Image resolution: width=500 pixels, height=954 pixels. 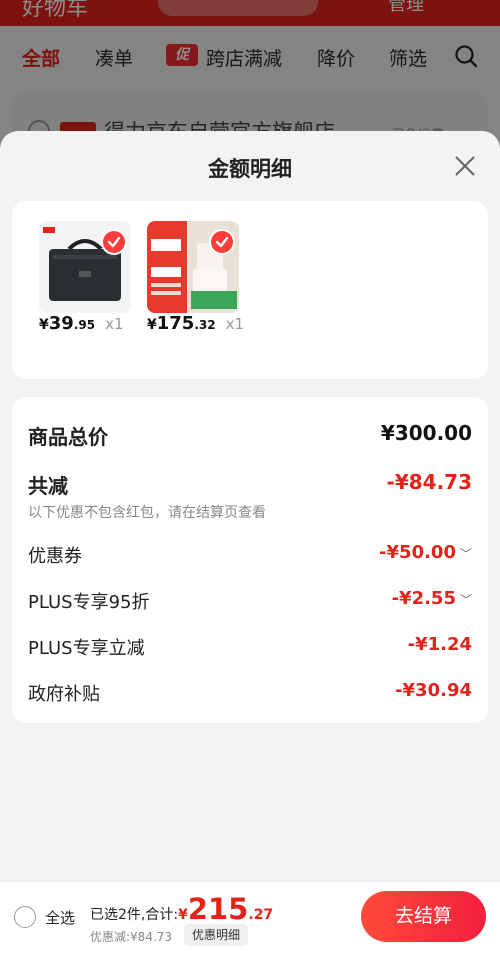 I want to click on select-all-checkbox, so click(x=25, y=917).